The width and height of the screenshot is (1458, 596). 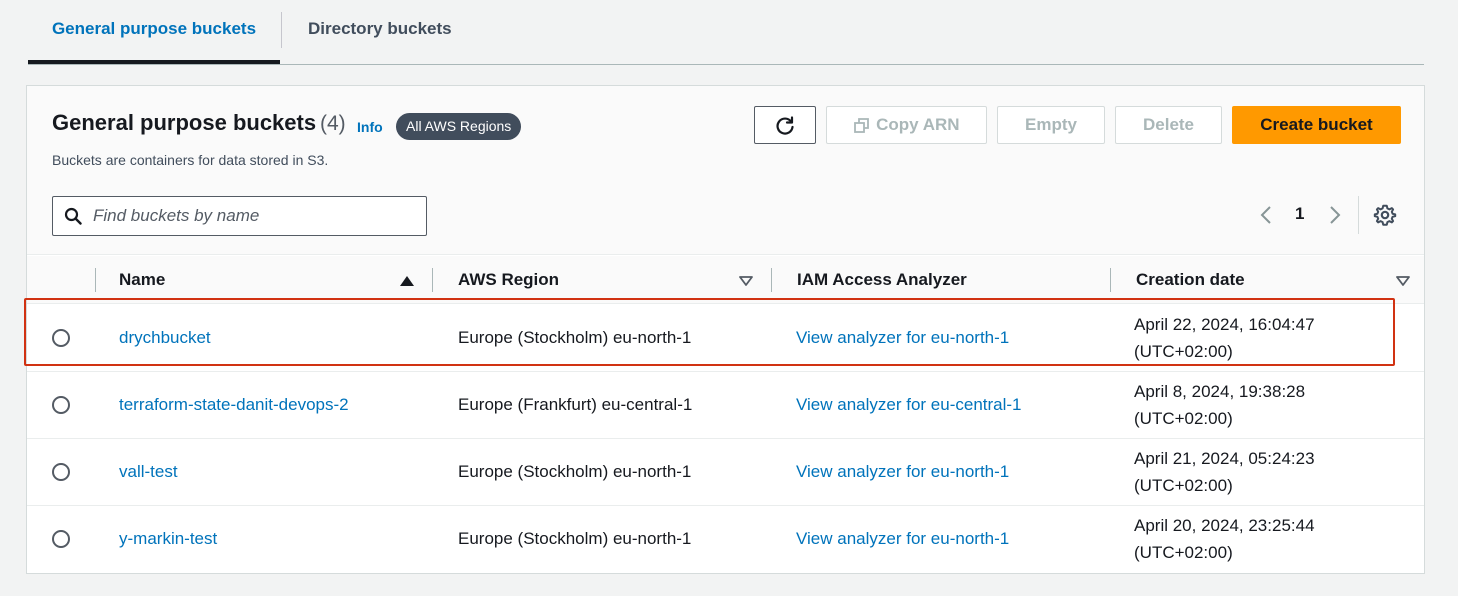 I want to click on creation-date-value: April 20, 2024, 23:25:44, so click(x=1224, y=525).